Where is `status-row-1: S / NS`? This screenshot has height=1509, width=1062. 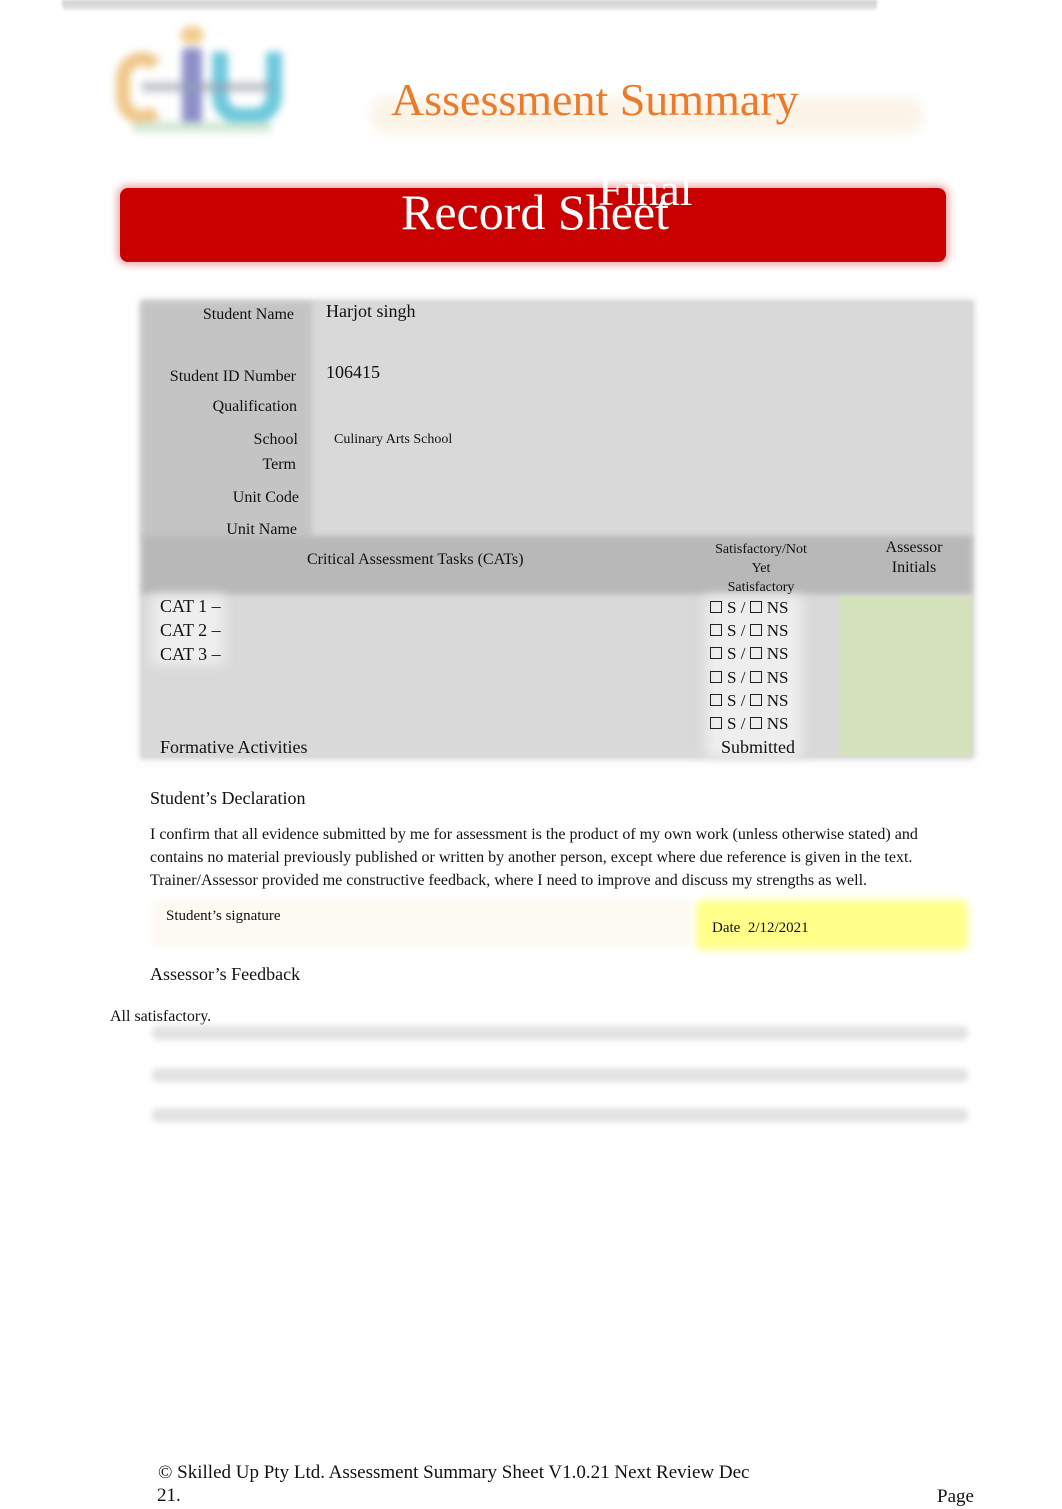 status-row-1: S / NS is located at coordinates (749, 608).